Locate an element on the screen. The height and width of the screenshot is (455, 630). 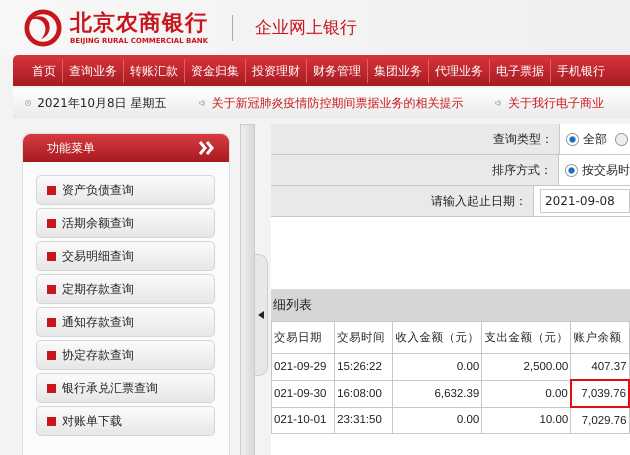
sidebar-title: 功能菜单 is located at coordinates (71, 148).